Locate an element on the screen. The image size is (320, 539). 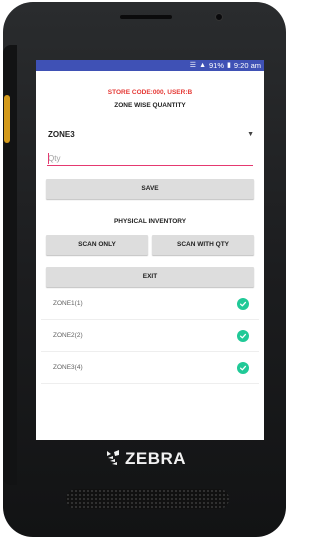
zone-dropdown: ZONE3 ▼ is located at coordinates (151, 134).